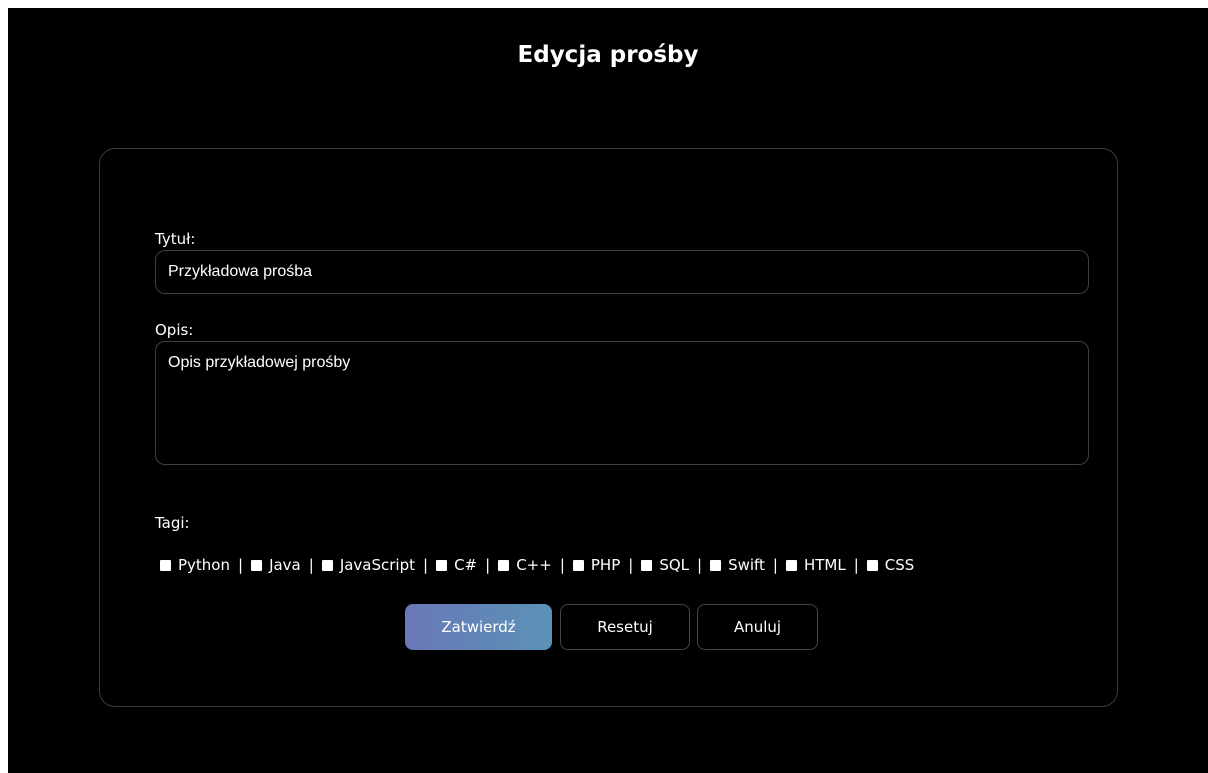  What do you see at coordinates (204, 565) in the screenshot?
I see `tag-label: Python` at bounding box center [204, 565].